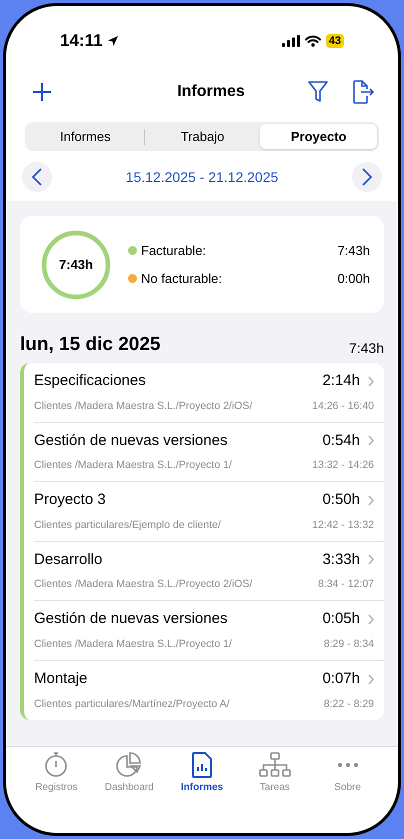 The image size is (404, 839). What do you see at coordinates (209, 690) in the screenshot?
I see `entry-row: Montaje 0:07h Clientes particulares/Martínez/Proyecto A/ 8:22 - 8:29` at bounding box center [209, 690].